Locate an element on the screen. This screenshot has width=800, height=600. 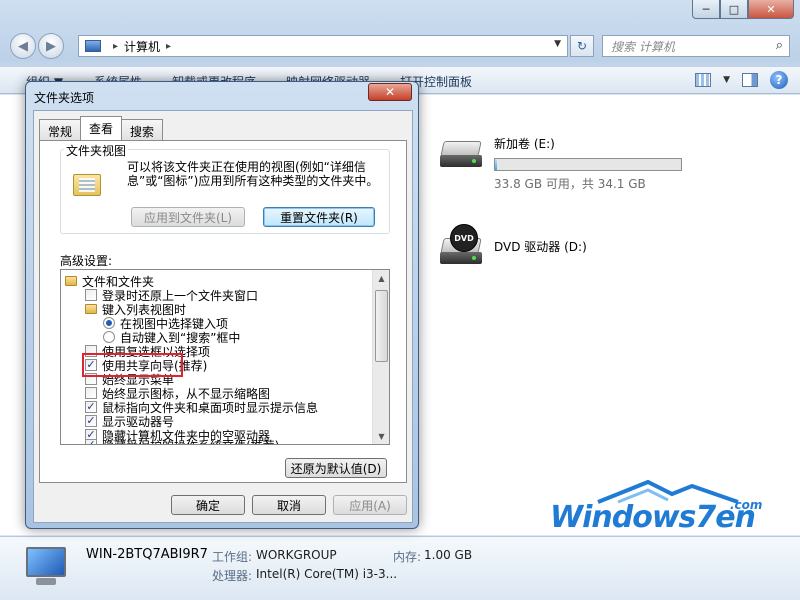
workgroup-value: WORKGROUP is located at coordinates (296, 555).